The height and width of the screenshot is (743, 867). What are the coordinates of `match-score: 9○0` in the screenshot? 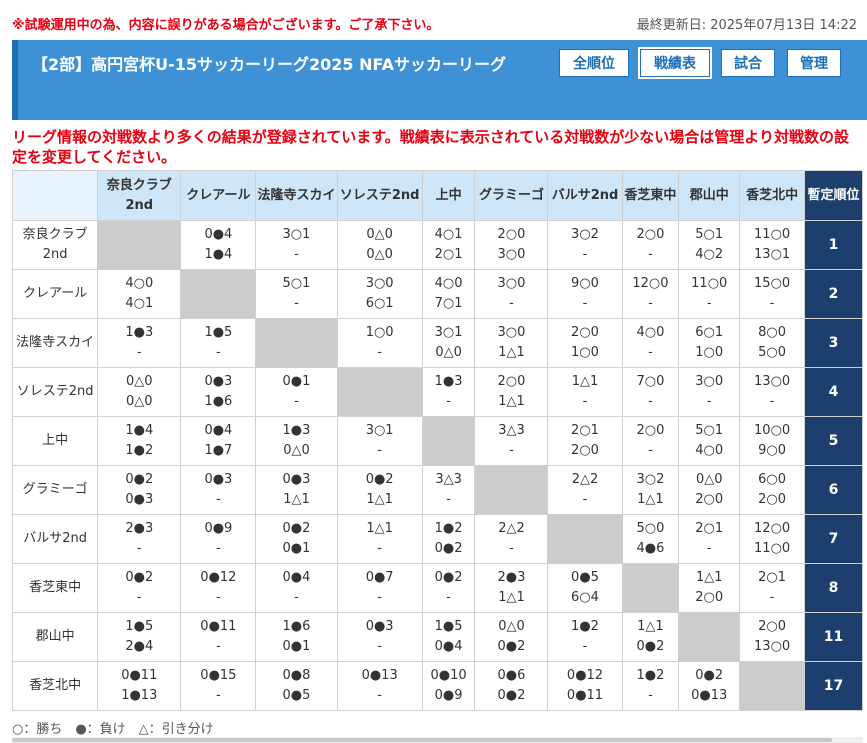 It's located at (585, 283).